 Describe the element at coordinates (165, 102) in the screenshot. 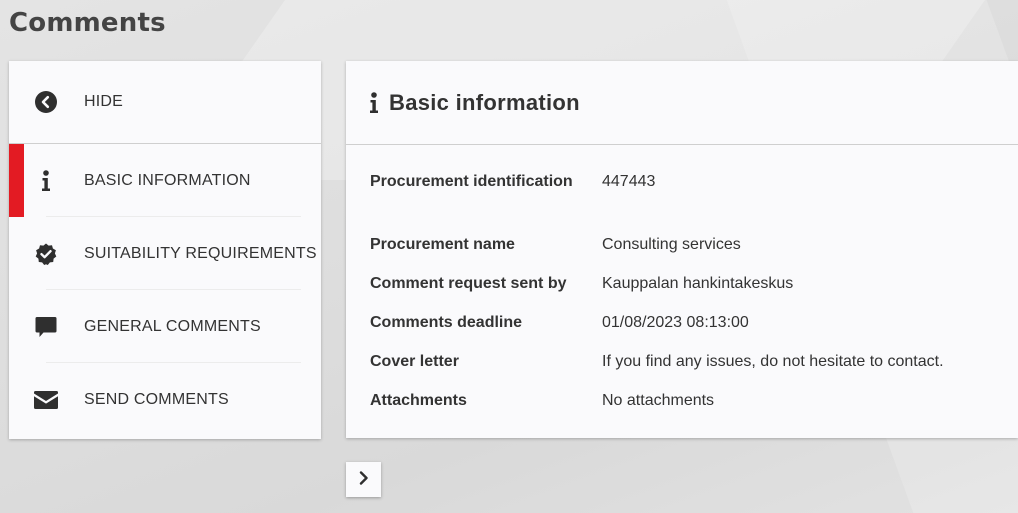

I see `sidebar-item-hide: HIDE` at that location.